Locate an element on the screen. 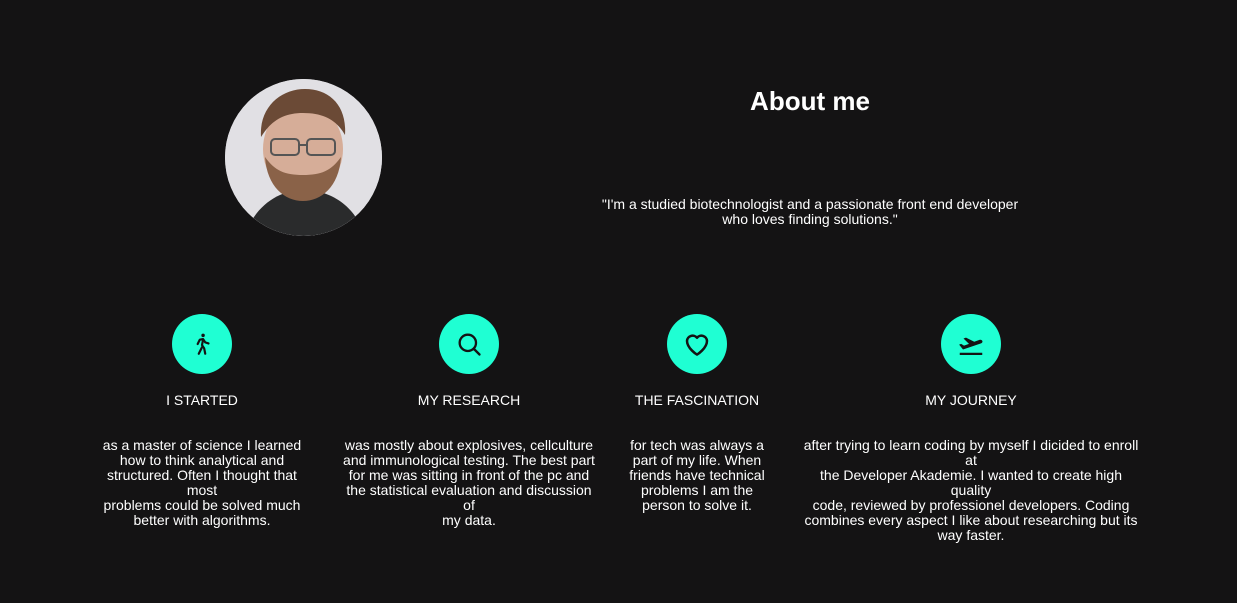 Image resolution: width=1237 pixels, height=603 pixels. page-title: About me is located at coordinates (810, 101).